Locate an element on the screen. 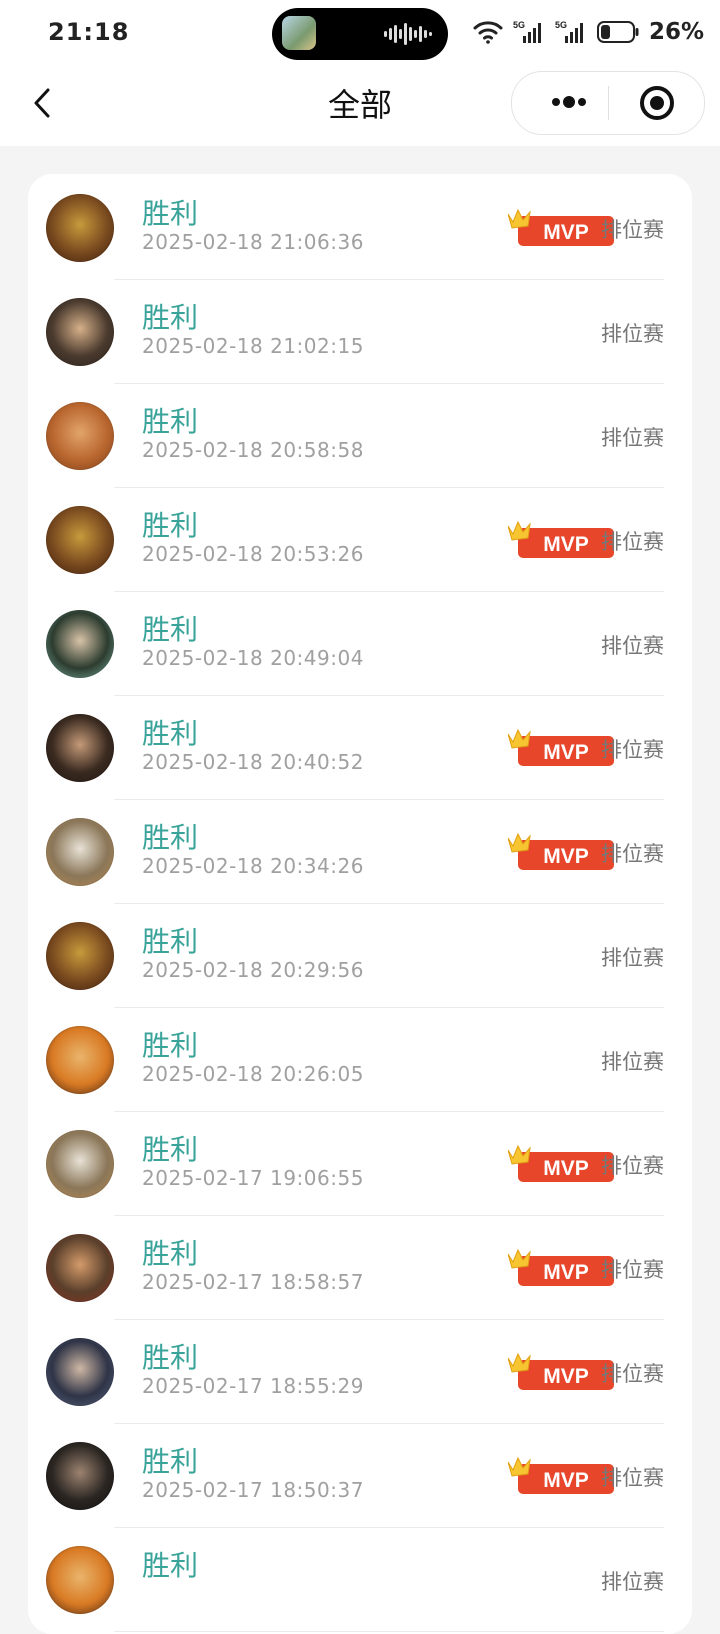 Image resolution: width=720 pixels, height=1634 pixels. match-time: 2025-02-18 20:26:05 is located at coordinates (253, 1074).